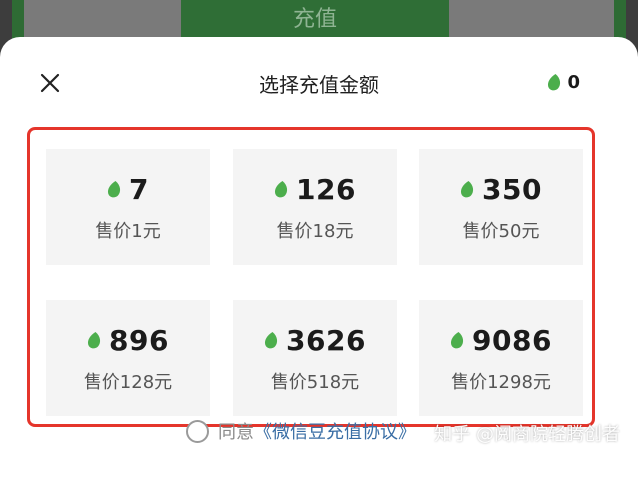 Image resolution: width=638 pixels, height=500 pixels. Describe the element at coordinates (315, 382) in the screenshot. I see `option-price: 售价518元` at that location.